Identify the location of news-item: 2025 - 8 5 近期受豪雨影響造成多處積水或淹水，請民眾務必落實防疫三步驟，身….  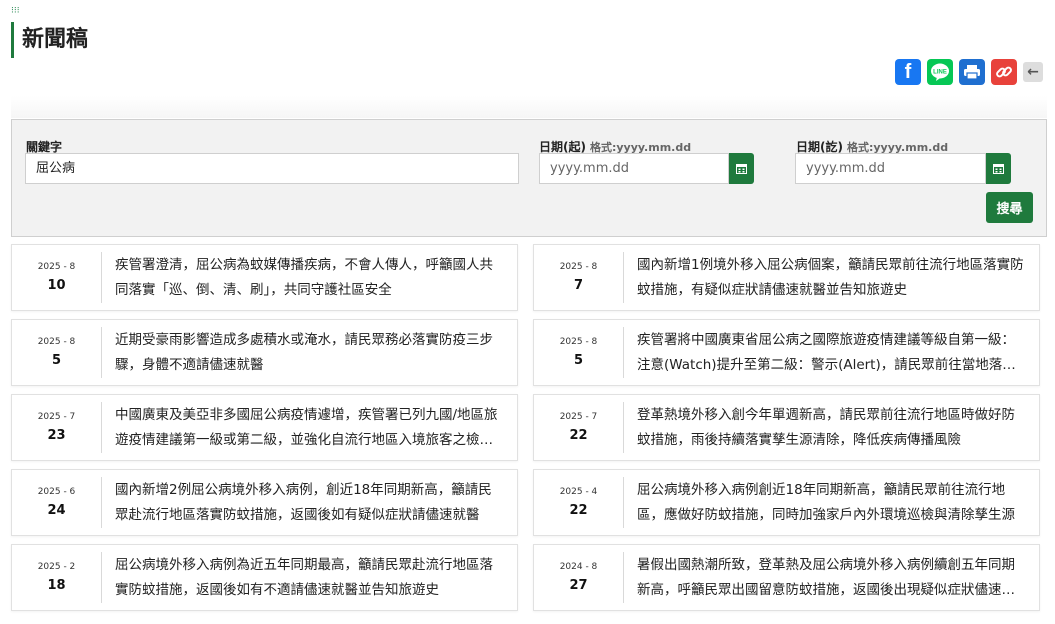
(264, 352).